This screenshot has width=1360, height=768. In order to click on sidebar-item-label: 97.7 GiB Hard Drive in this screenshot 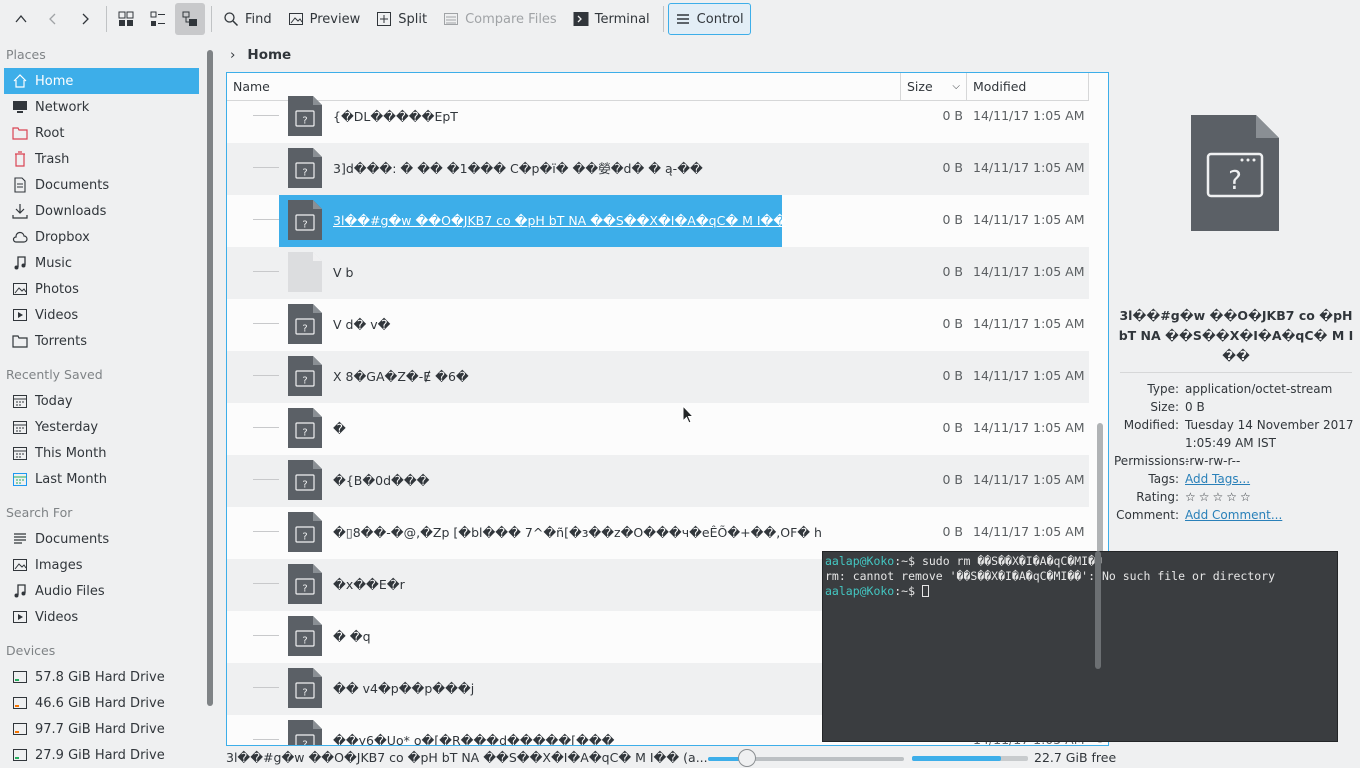, I will do `click(100, 729)`.